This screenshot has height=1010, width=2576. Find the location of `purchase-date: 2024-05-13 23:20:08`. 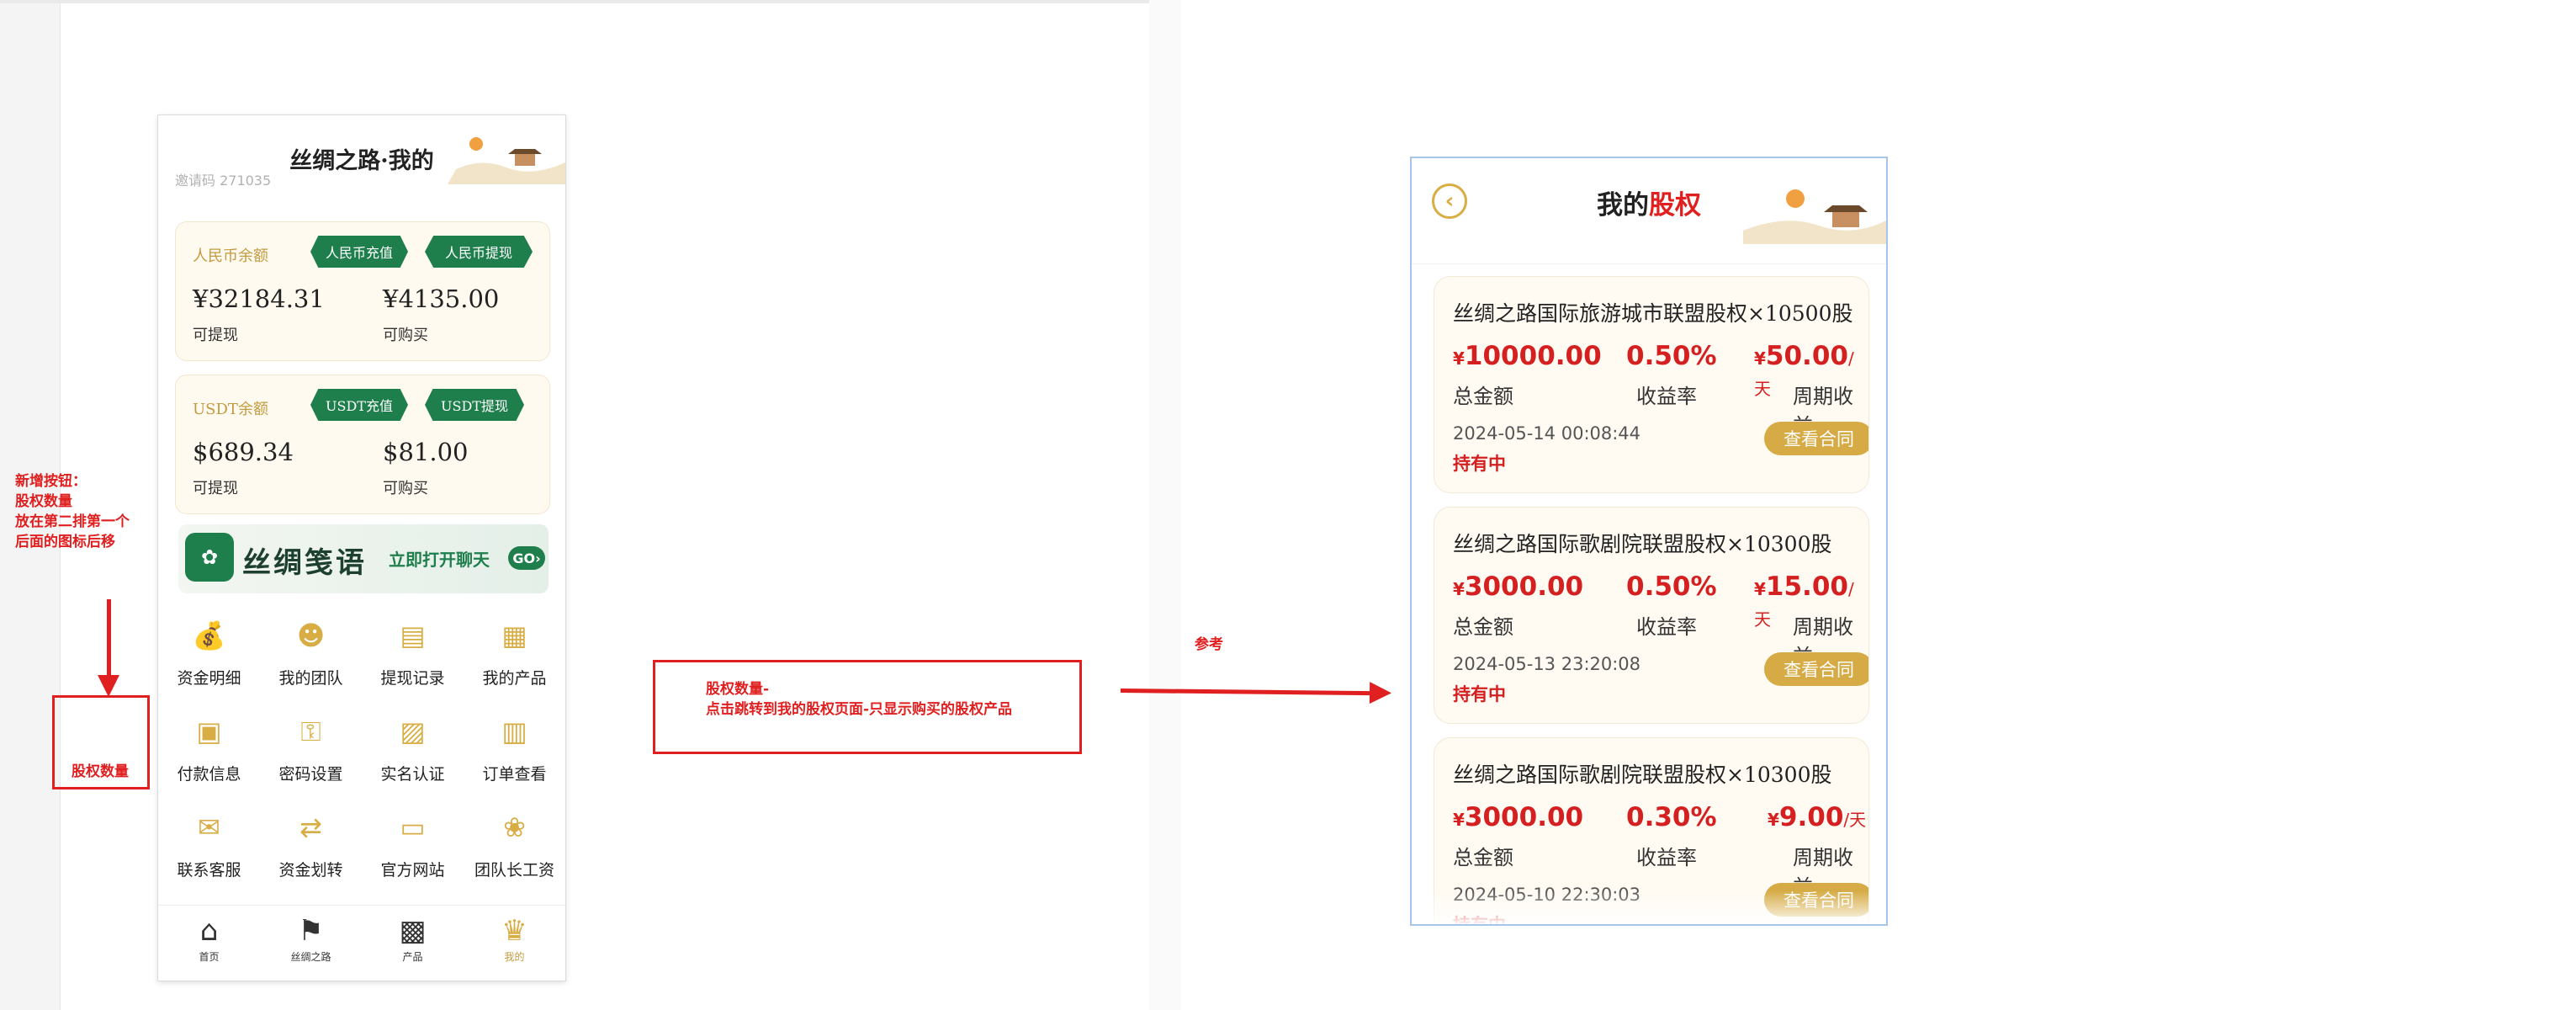

purchase-date: 2024-05-13 23:20:08 is located at coordinates (1547, 664).